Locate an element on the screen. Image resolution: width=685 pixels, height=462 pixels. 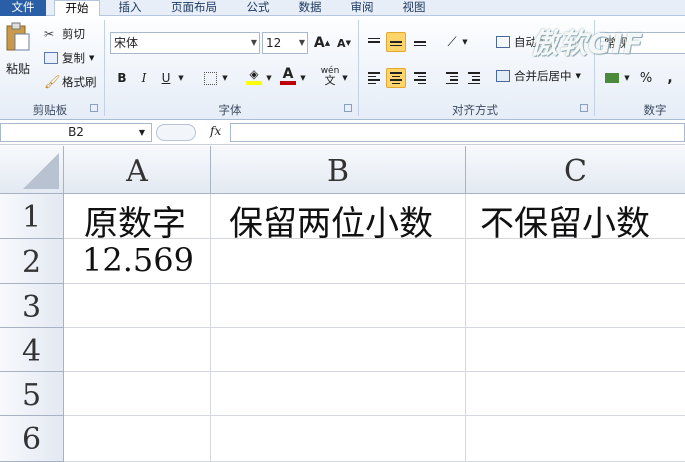
currency-icon is located at coordinates (612, 78).